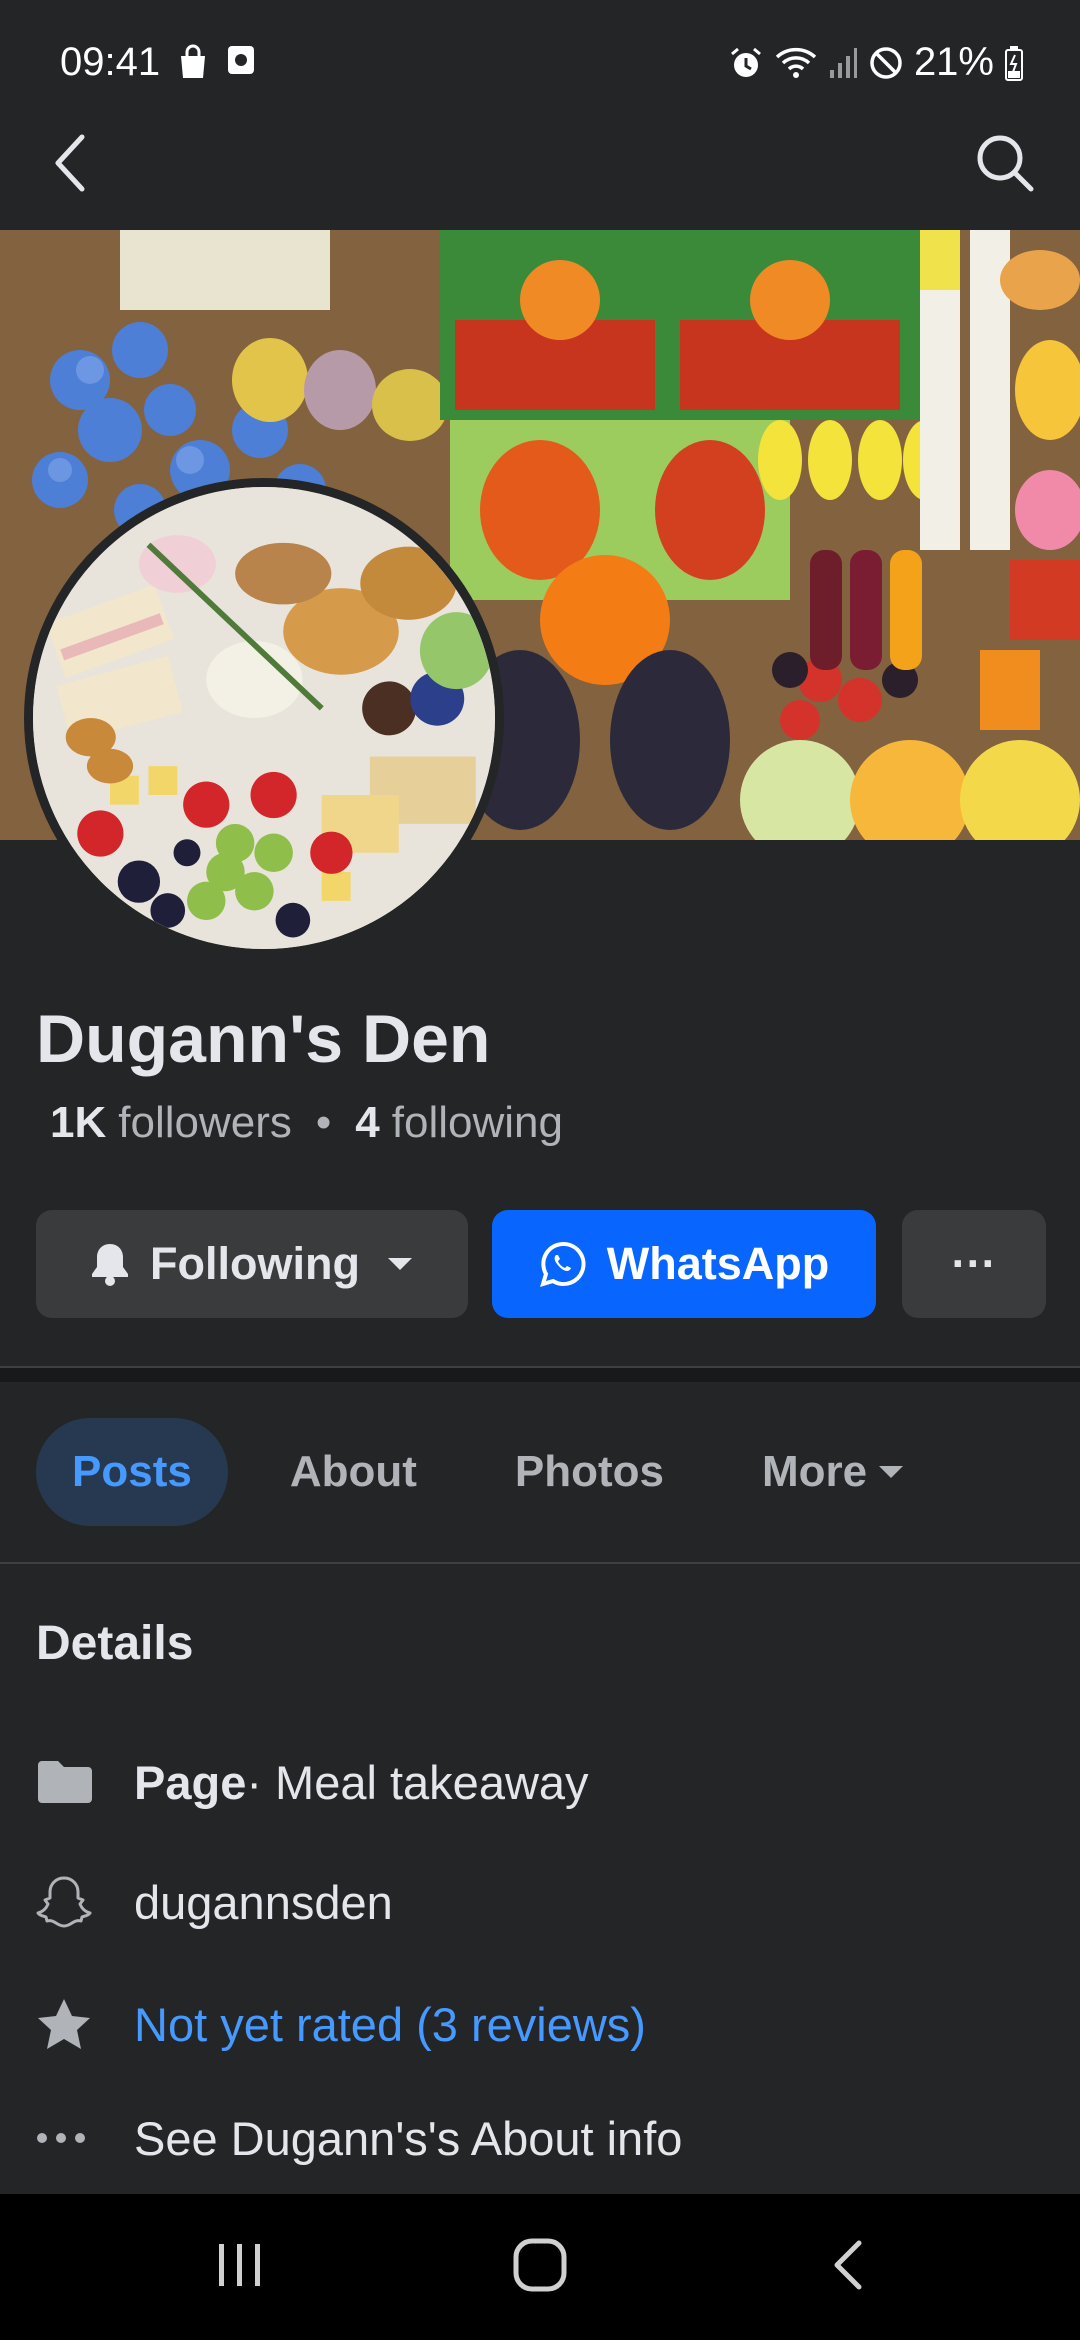  Describe the element at coordinates (67, 2138) in the screenshot. I see `more-dots-icon` at that location.